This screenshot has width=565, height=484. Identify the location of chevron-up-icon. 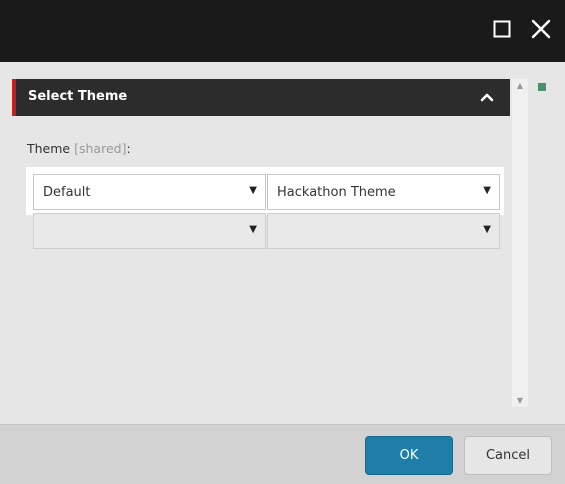
(487, 97).